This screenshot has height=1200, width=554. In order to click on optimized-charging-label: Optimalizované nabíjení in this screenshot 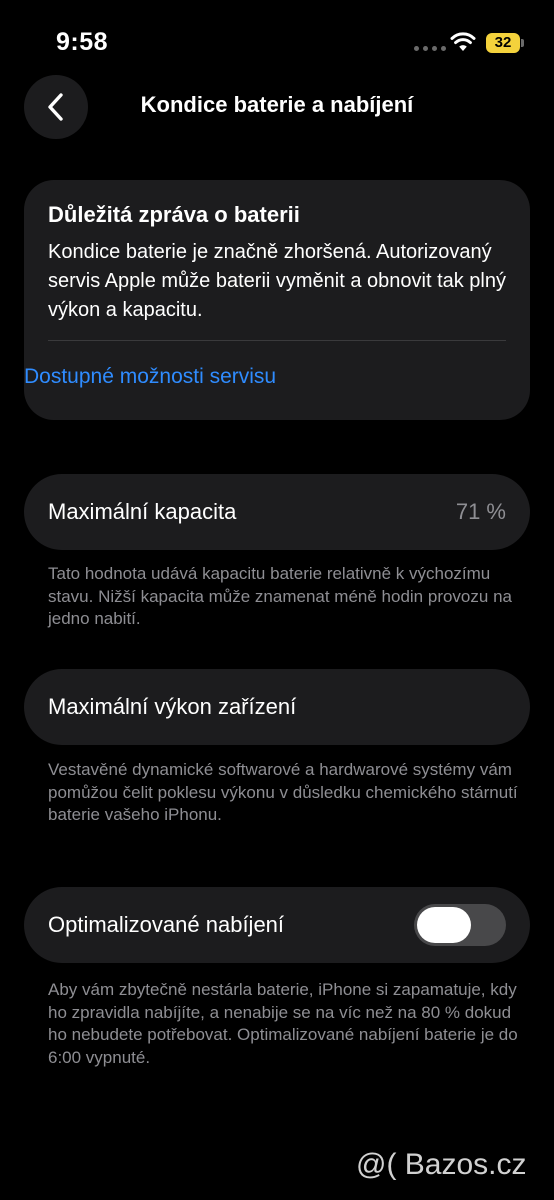, I will do `click(166, 924)`.